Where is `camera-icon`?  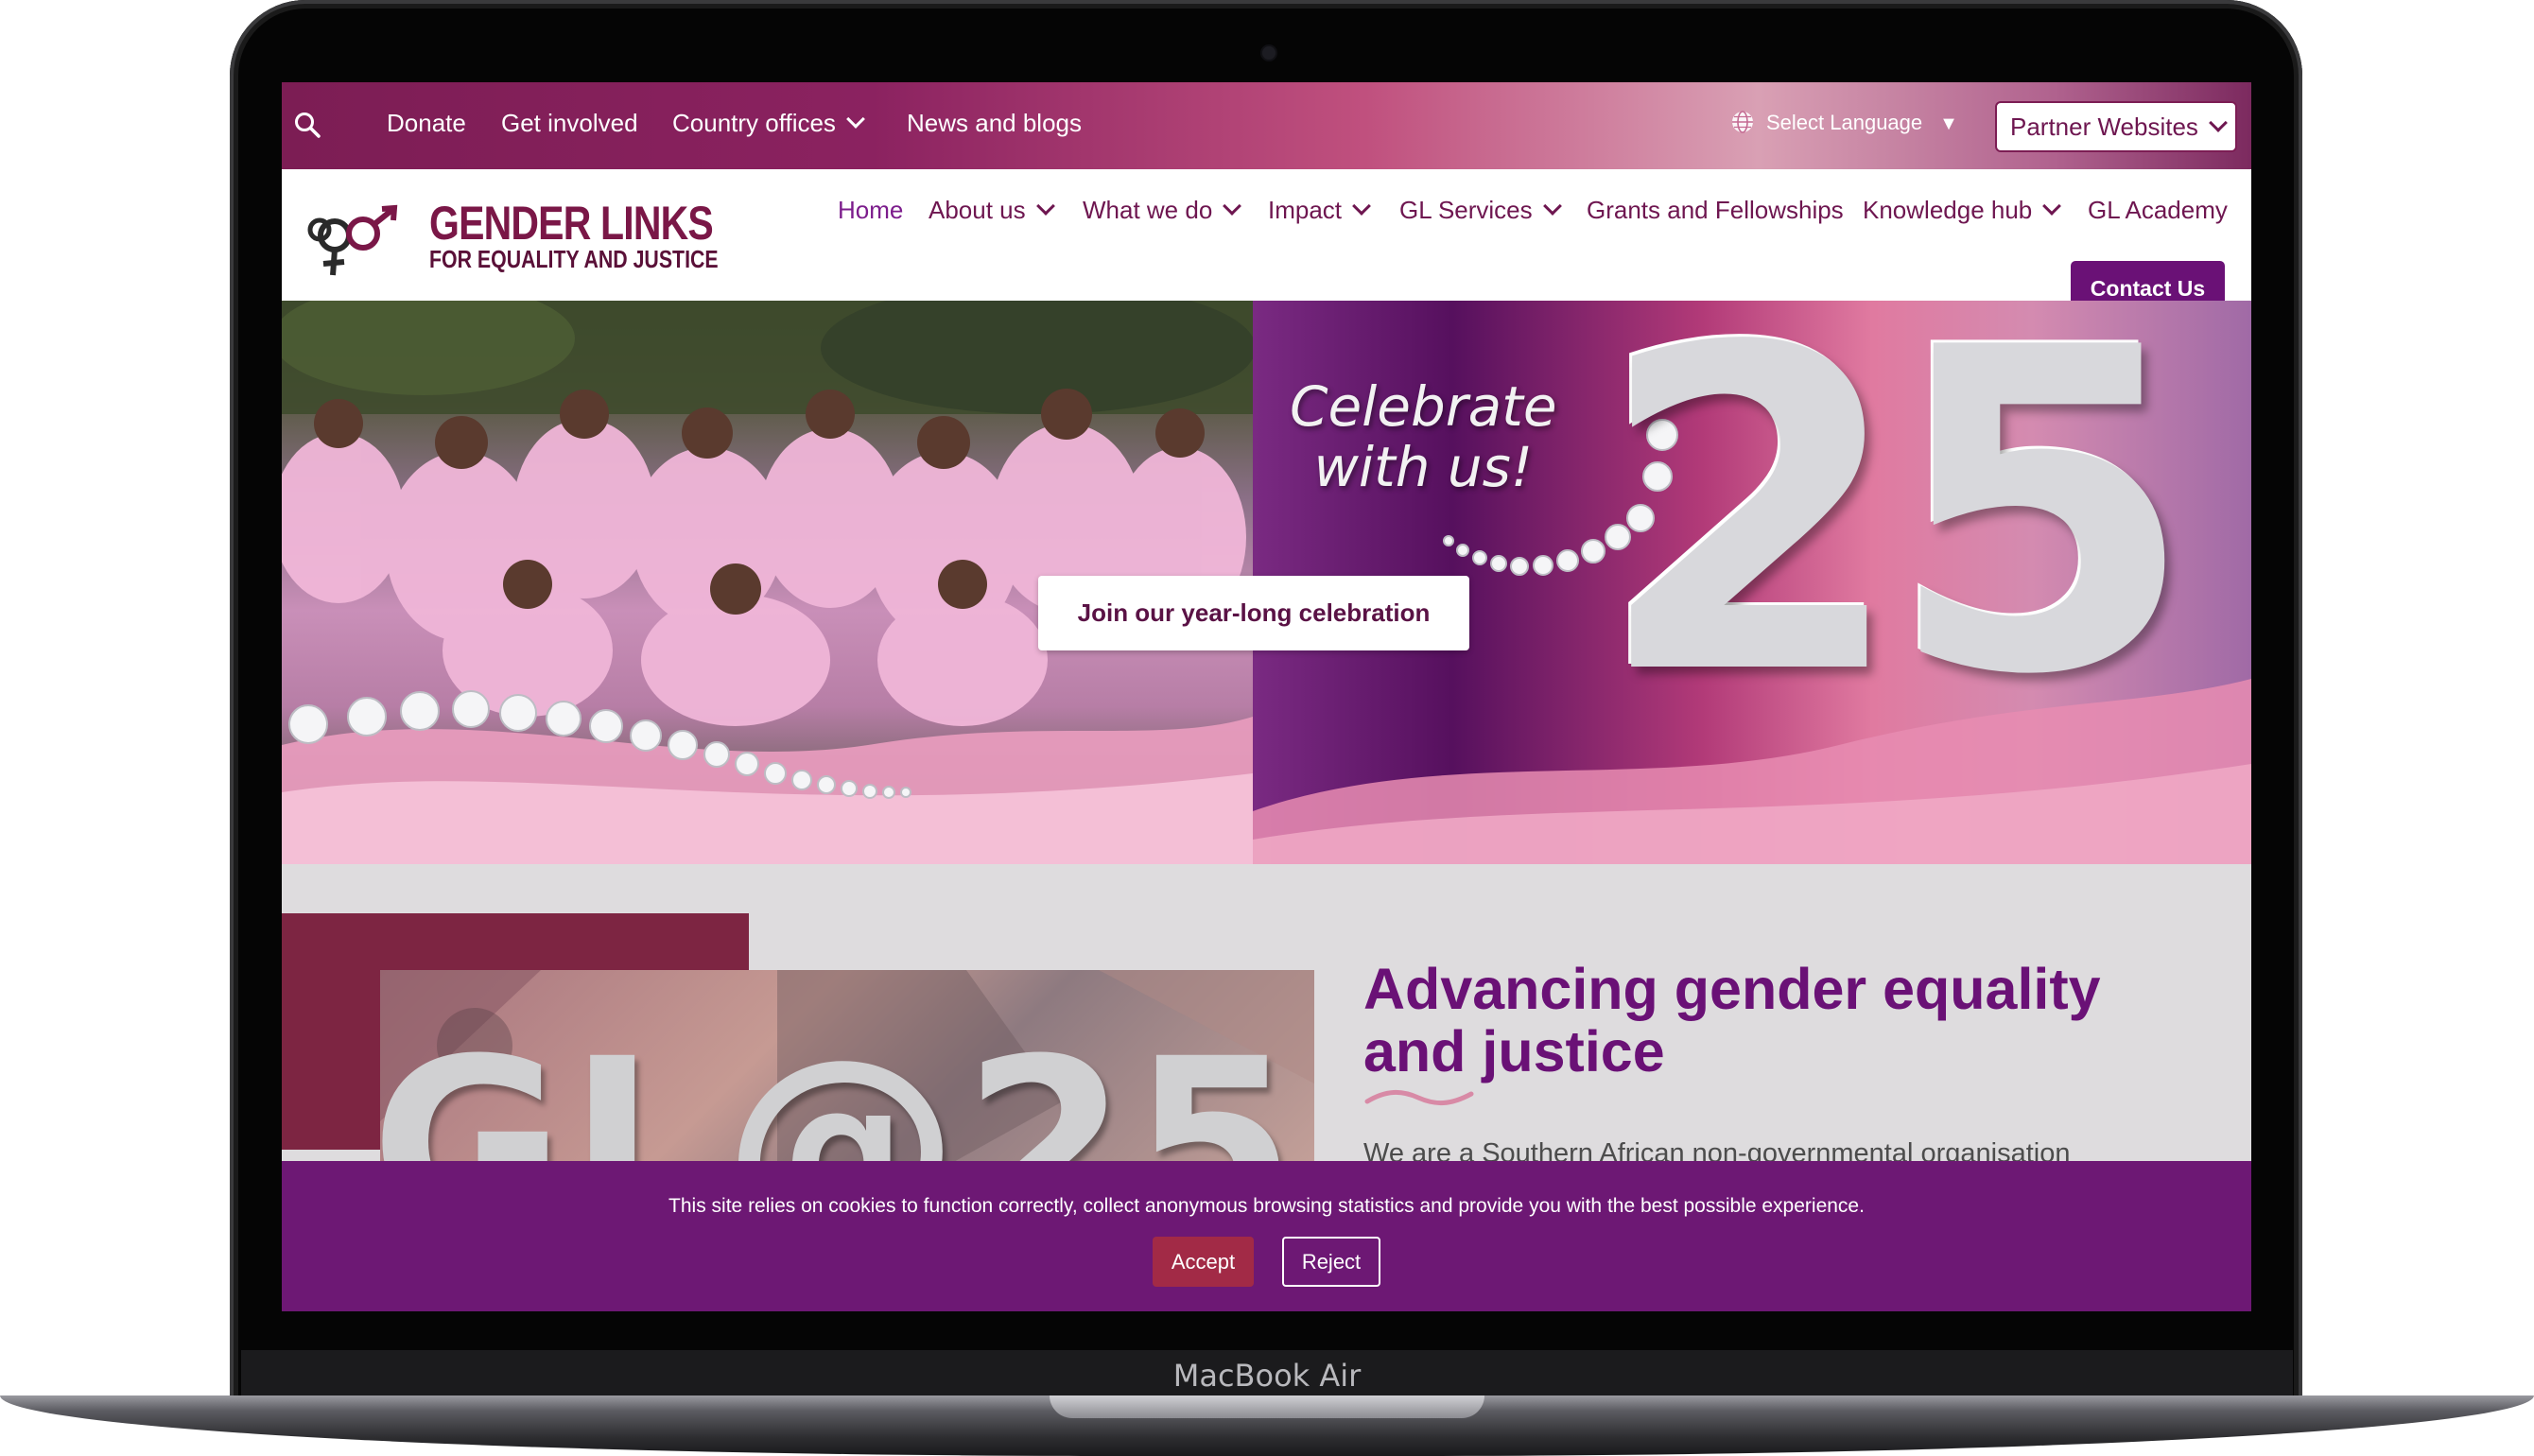 camera-icon is located at coordinates (1269, 53).